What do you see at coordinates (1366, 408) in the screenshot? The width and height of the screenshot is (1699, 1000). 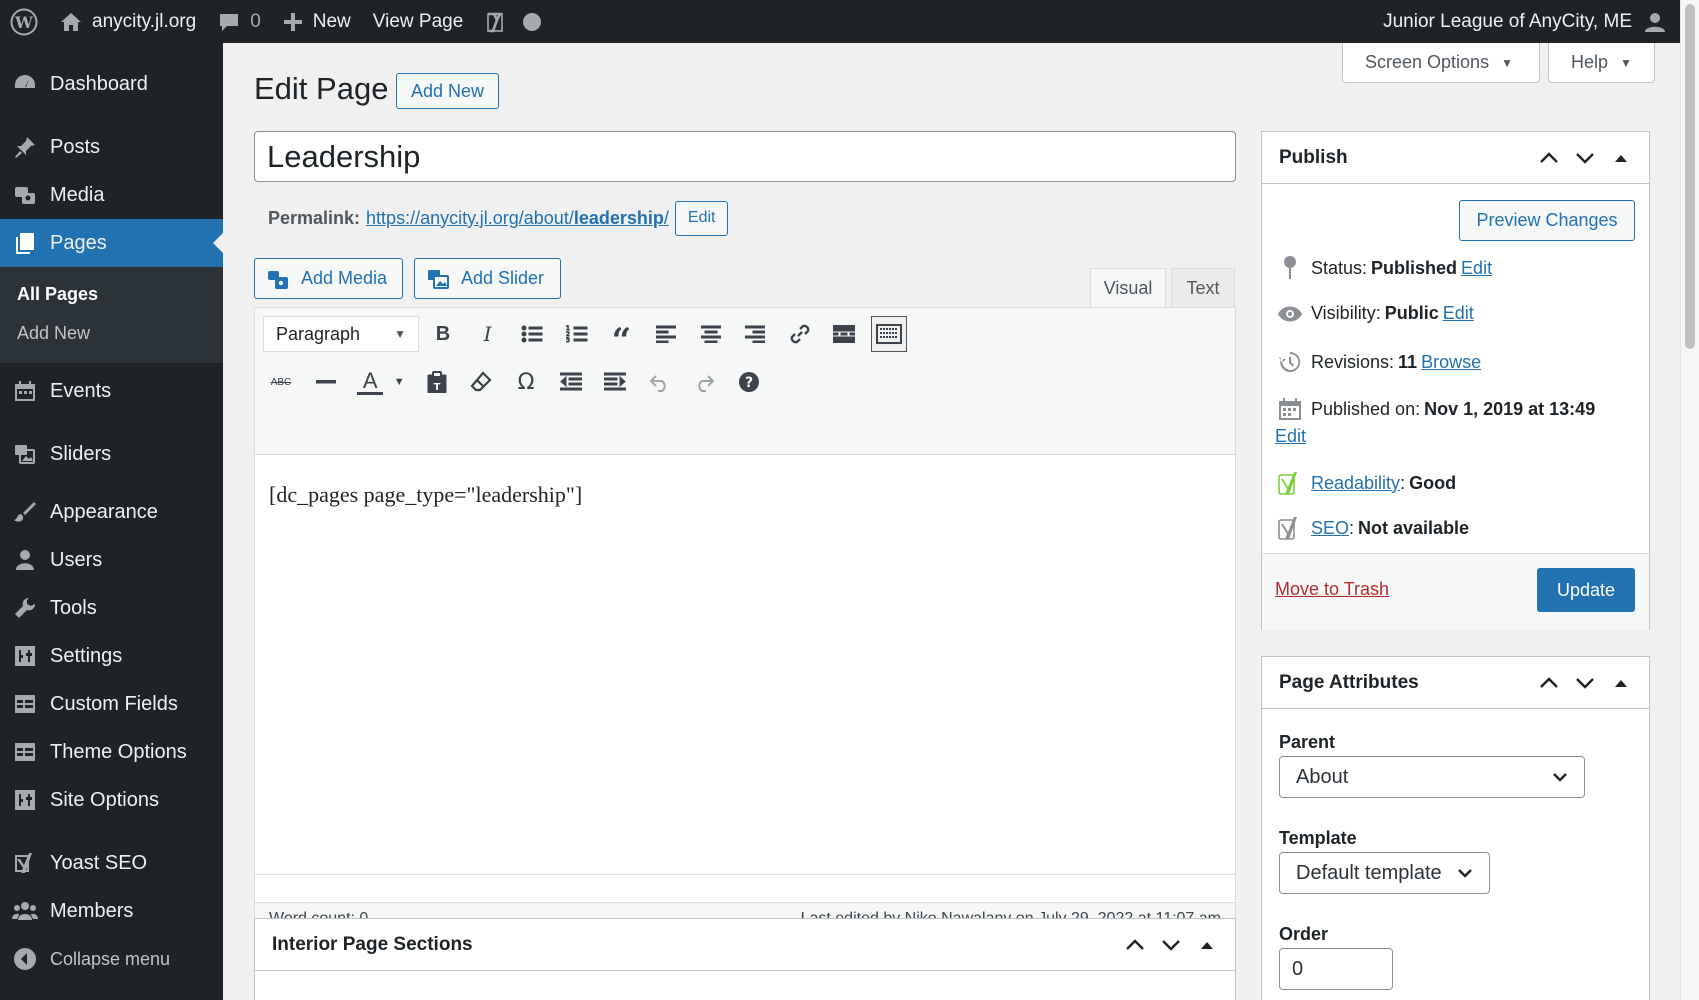 I see `published-on-label: Published on:` at bounding box center [1366, 408].